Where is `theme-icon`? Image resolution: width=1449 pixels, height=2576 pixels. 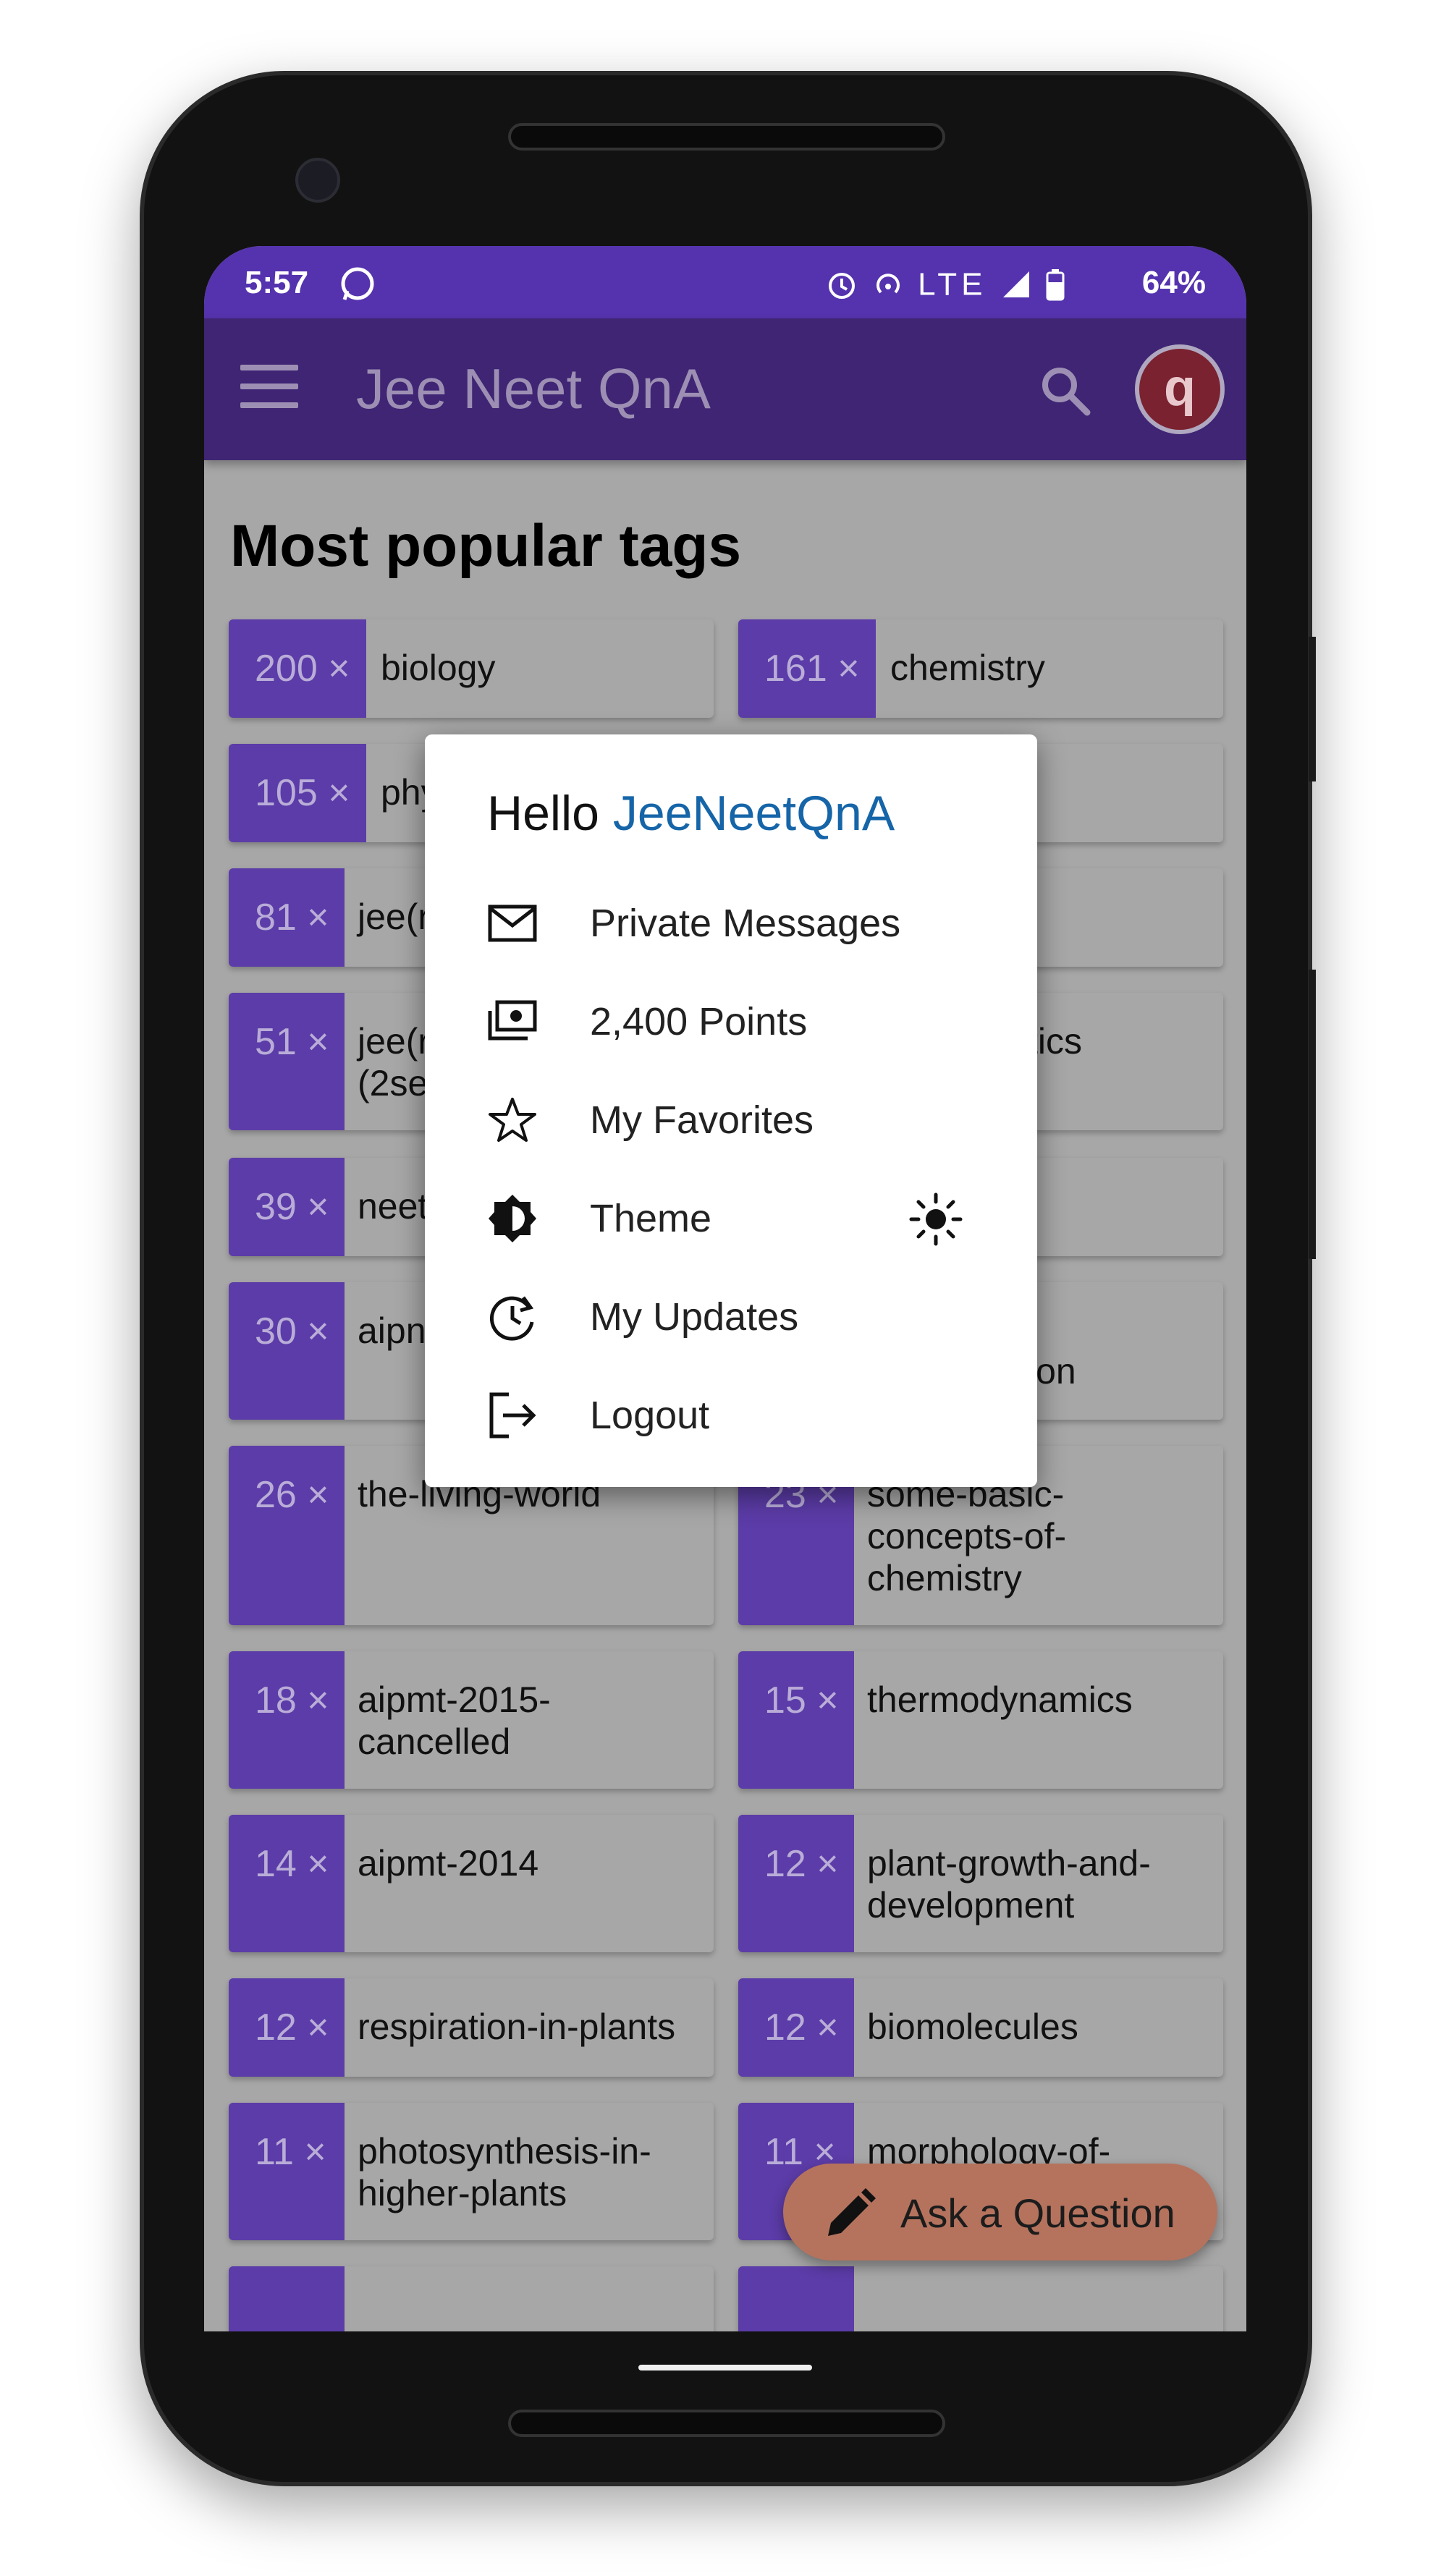
theme-icon is located at coordinates (512, 1218).